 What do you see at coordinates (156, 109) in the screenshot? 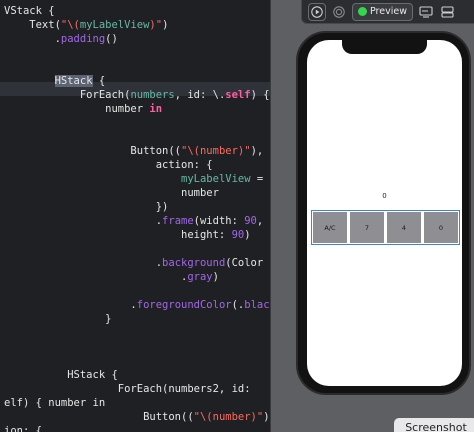
I see `code-token: in` at bounding box center [156, 109].